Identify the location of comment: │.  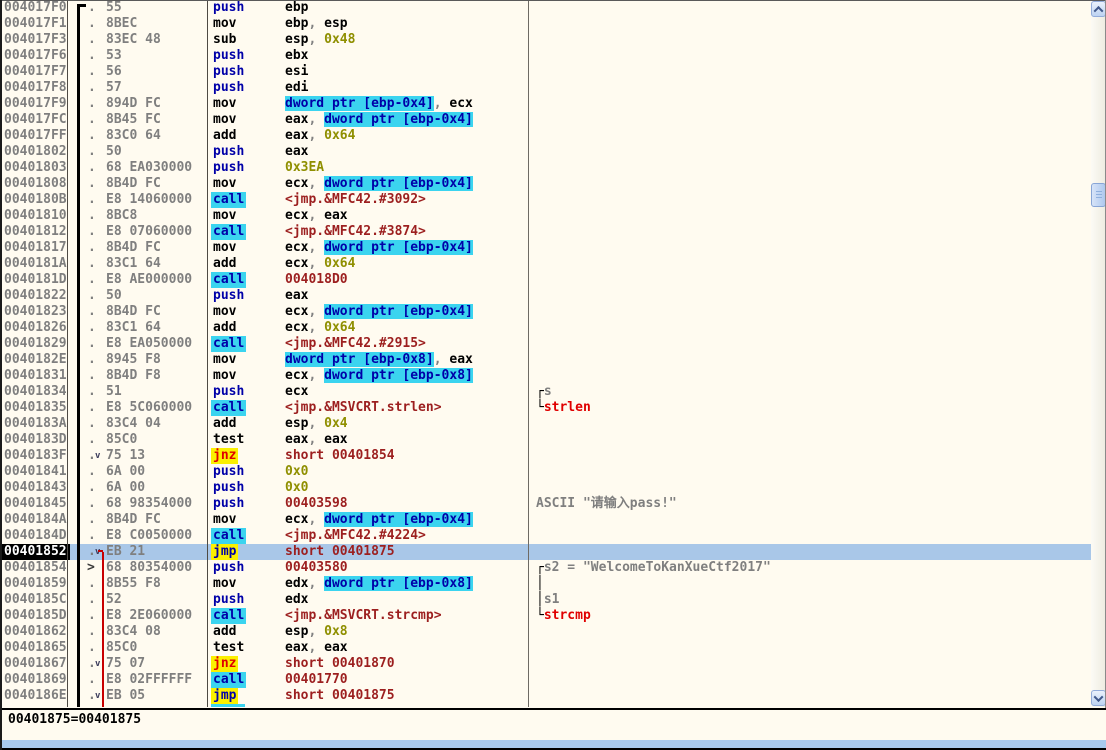
(540, 583).